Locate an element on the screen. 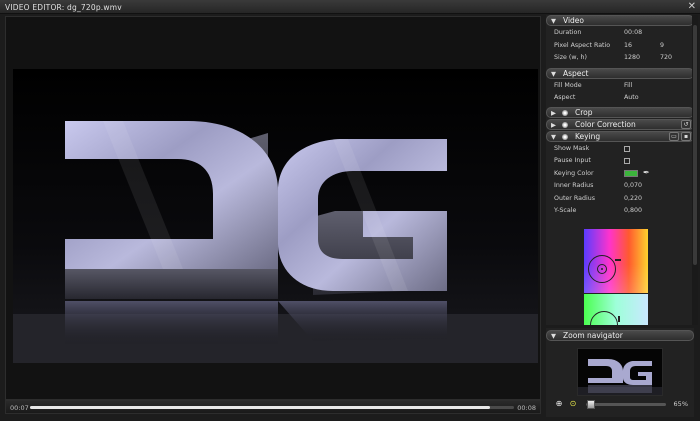  show-mask-checkbox is located at coordinates (627, 148).